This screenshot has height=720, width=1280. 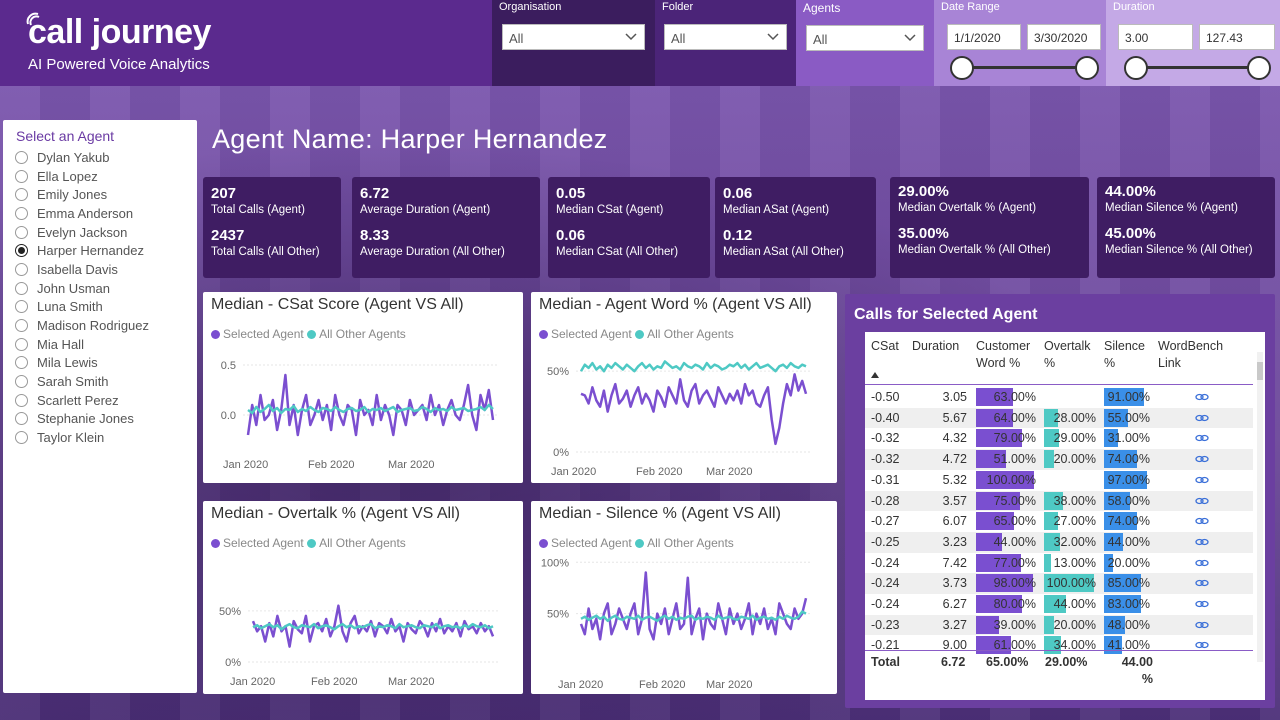 What do you see at coordinates (82, 194) in the screenshot?
I see `agent-option: Emily Jones` at bounding box center [82, 194].